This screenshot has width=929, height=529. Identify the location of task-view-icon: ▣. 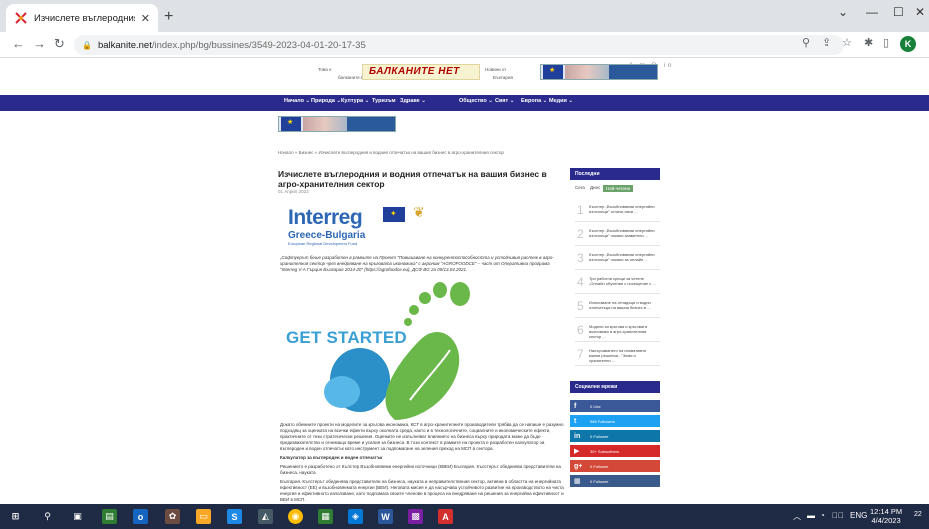
(77, 516).